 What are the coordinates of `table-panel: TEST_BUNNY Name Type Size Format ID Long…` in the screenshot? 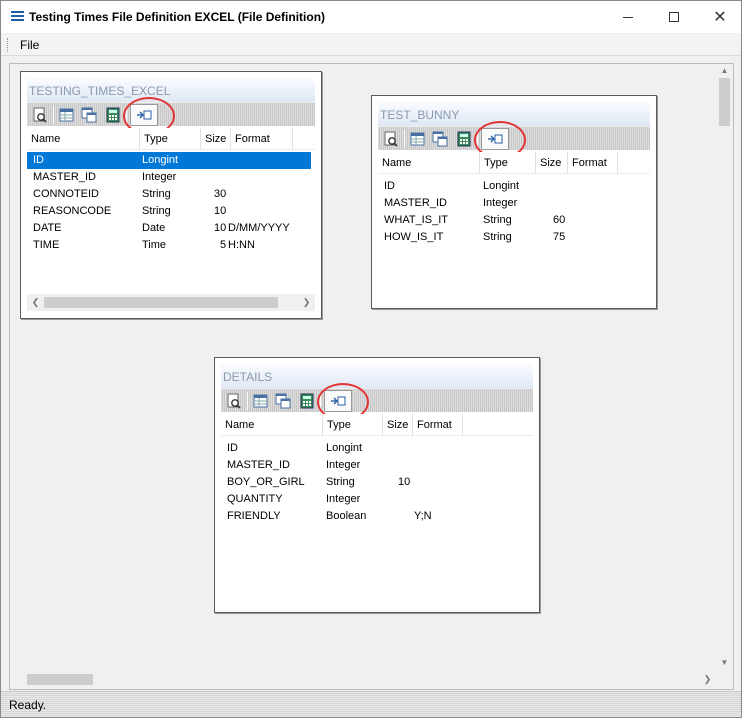 It's located at (514, 202).